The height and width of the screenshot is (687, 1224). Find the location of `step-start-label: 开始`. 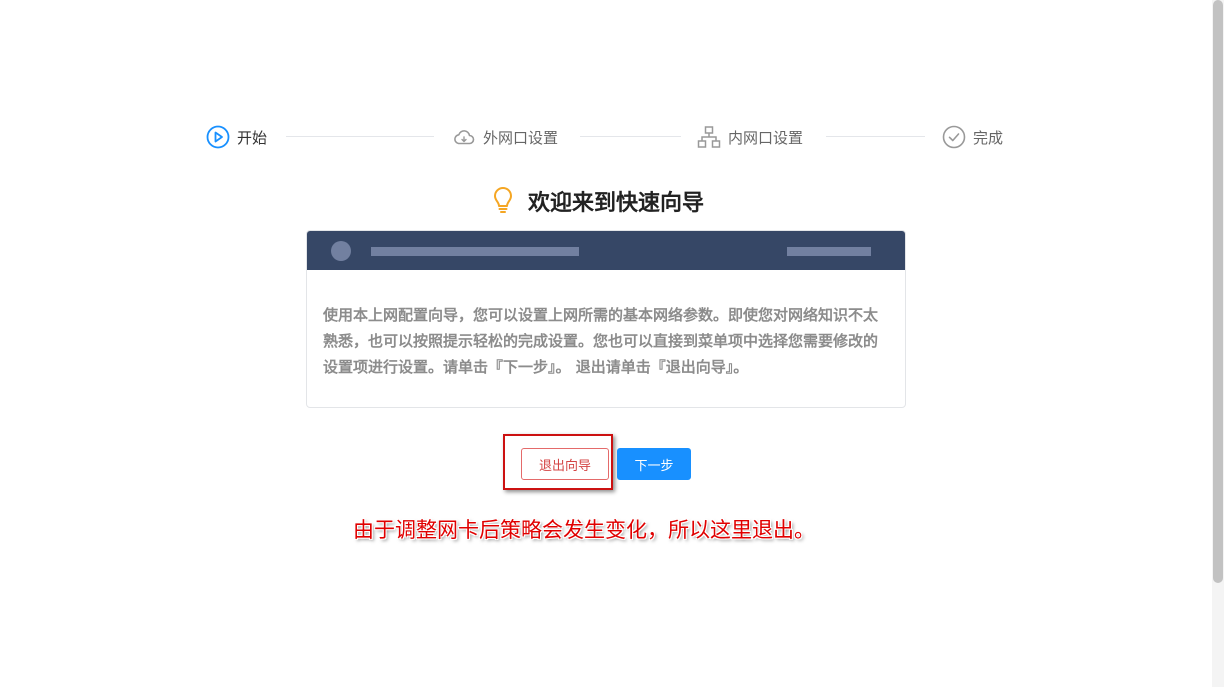

step-start-label: 开始 is located at coordinates (252, 137).